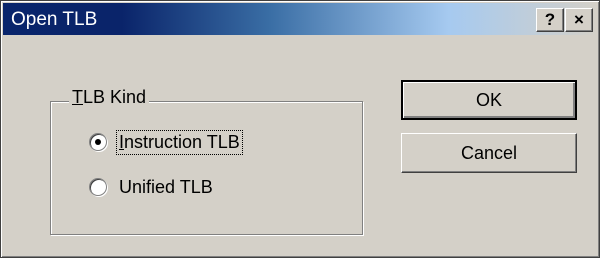 This screenshot has height=258, width=600. What do you see at coordinates (179, 142) in the screenshot?
I see `instruction-tlb-label: Instruction TLB` at bounding box center [179, 142].